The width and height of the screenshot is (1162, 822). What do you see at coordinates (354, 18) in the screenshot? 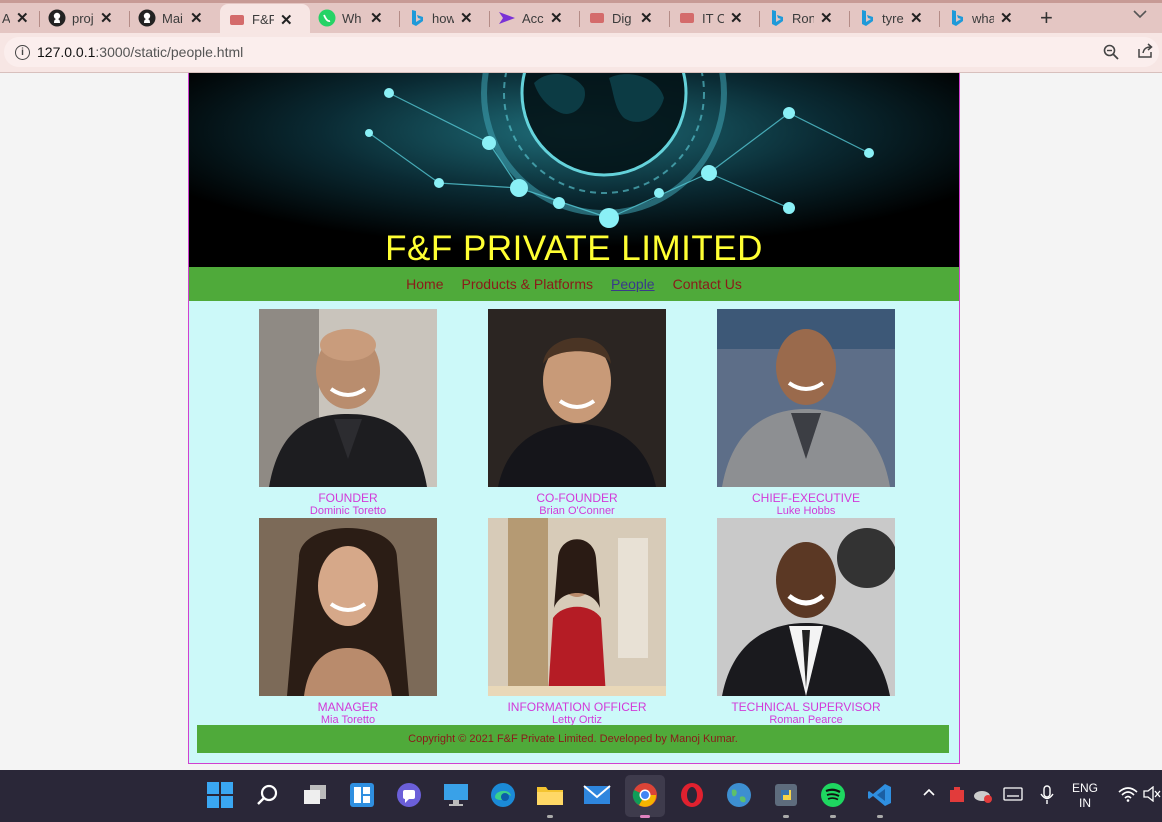
I see `browser-tab: Wh ✕` at bounding box center [354, 18].